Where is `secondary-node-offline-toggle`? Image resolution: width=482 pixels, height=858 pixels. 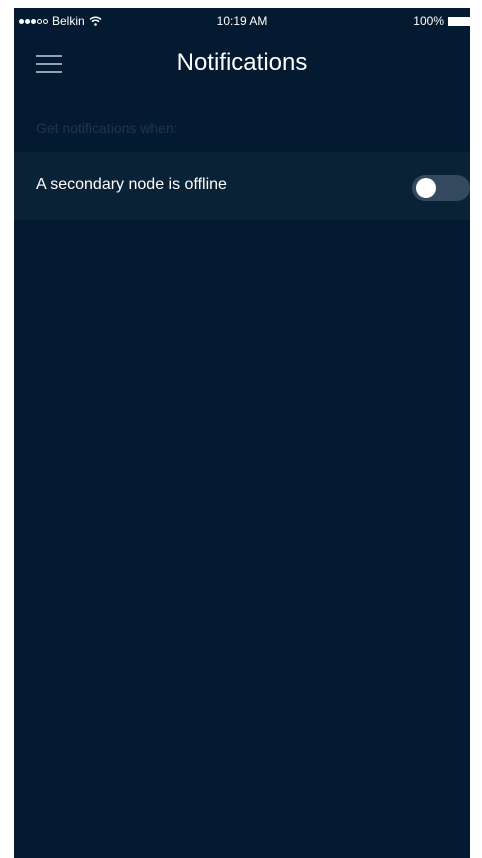
secondary-node-offline-toggle is located at coordinates (441, 188).